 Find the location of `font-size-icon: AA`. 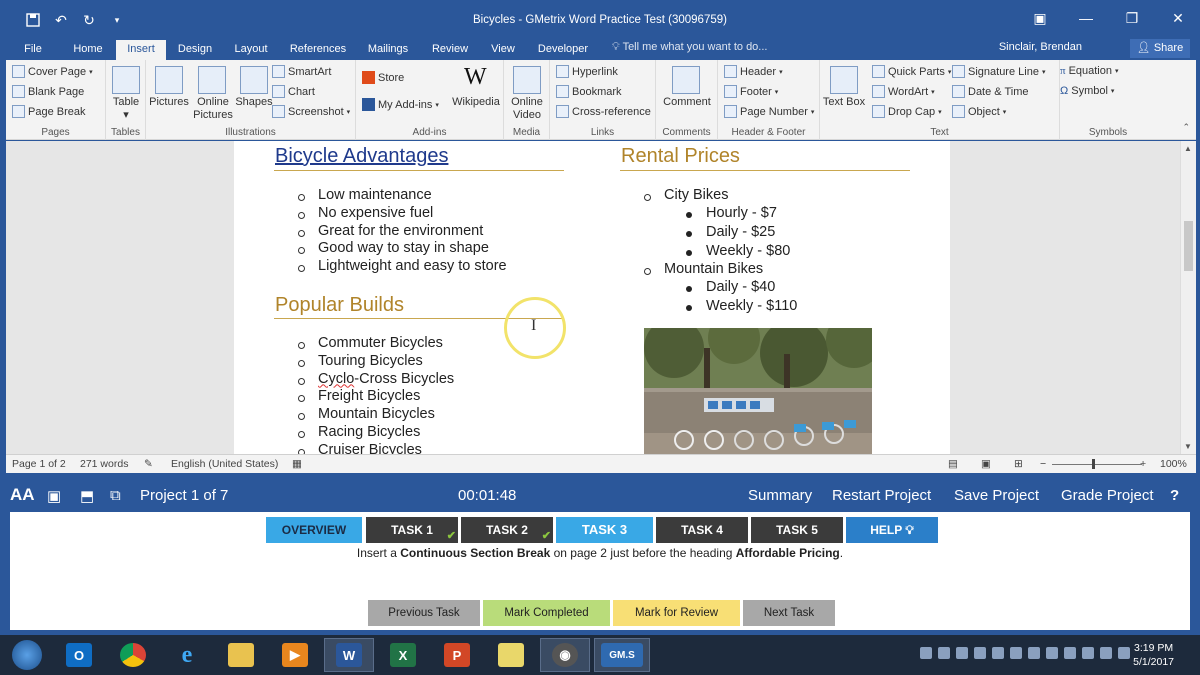

font-size-icon: AA is located at coordinates (22, 495).